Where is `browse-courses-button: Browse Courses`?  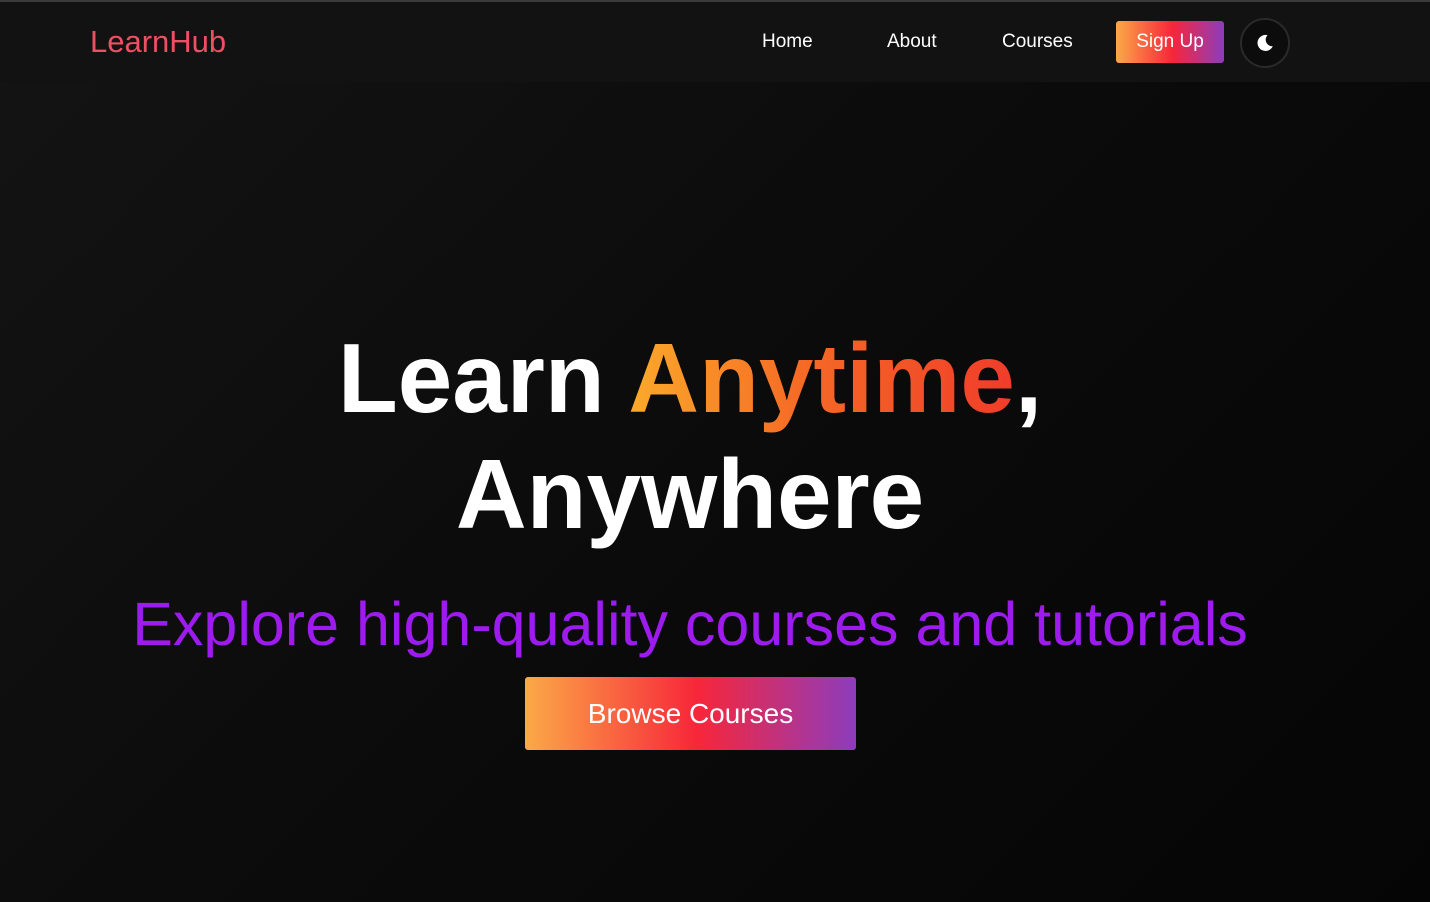
browse-courses-button: Browse Courses is located at coordinates (690, 713).